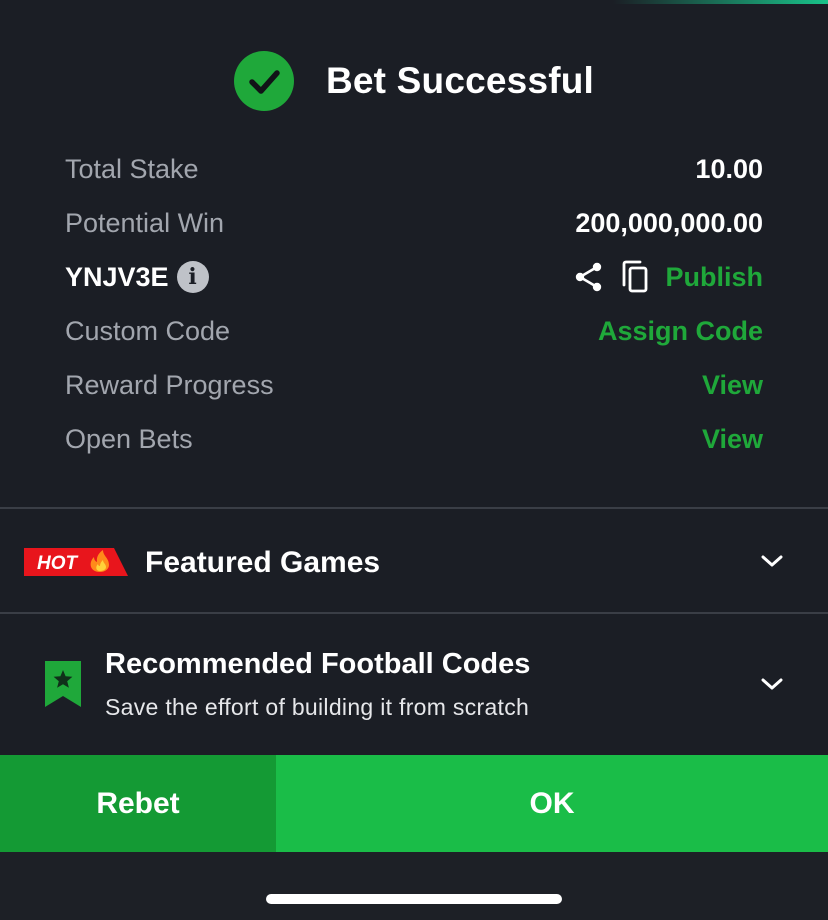  Describe the element at coordinates (145, 222) in the screenshot. I see `potential-win-label: Potential Win` at that location.